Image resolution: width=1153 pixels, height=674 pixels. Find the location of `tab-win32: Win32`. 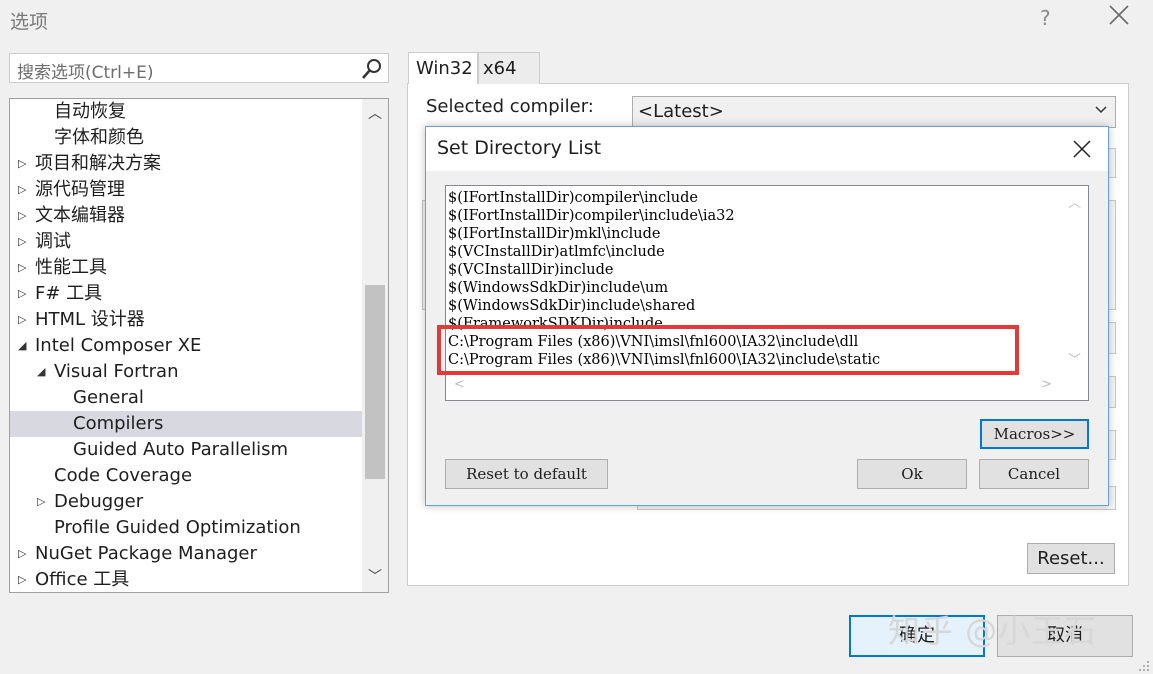

tab-win32: Win32 is located at coordinates (443, 68).